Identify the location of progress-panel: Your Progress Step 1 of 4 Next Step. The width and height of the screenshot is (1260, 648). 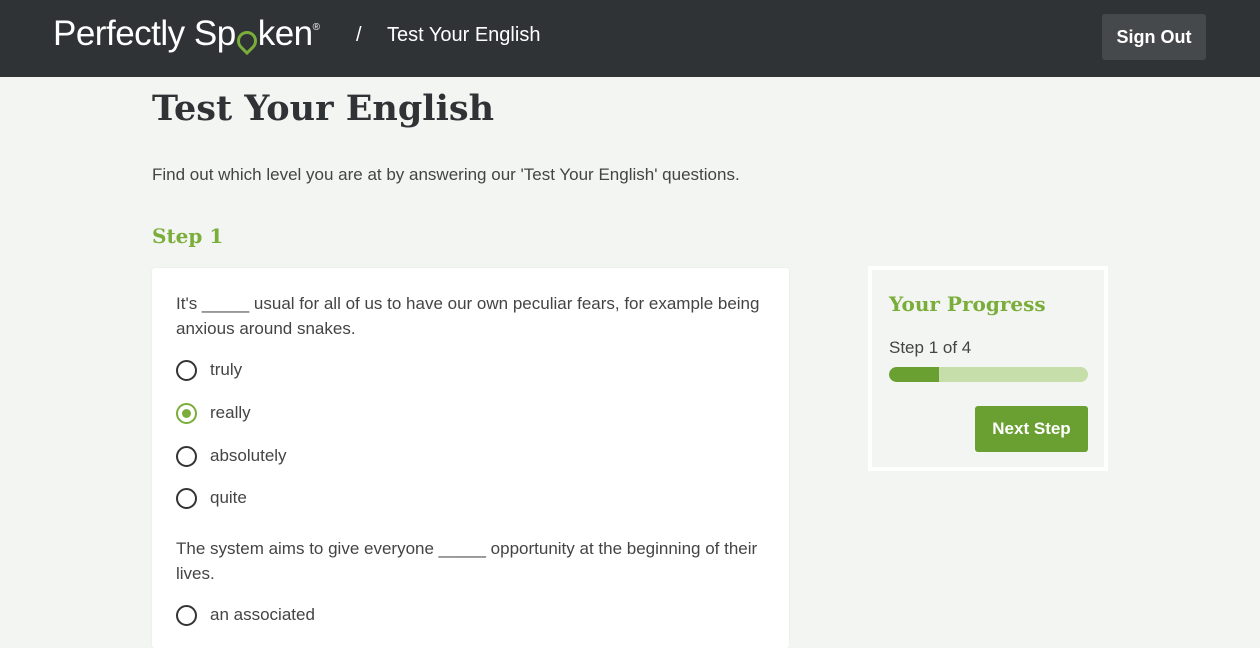
(988, 368).